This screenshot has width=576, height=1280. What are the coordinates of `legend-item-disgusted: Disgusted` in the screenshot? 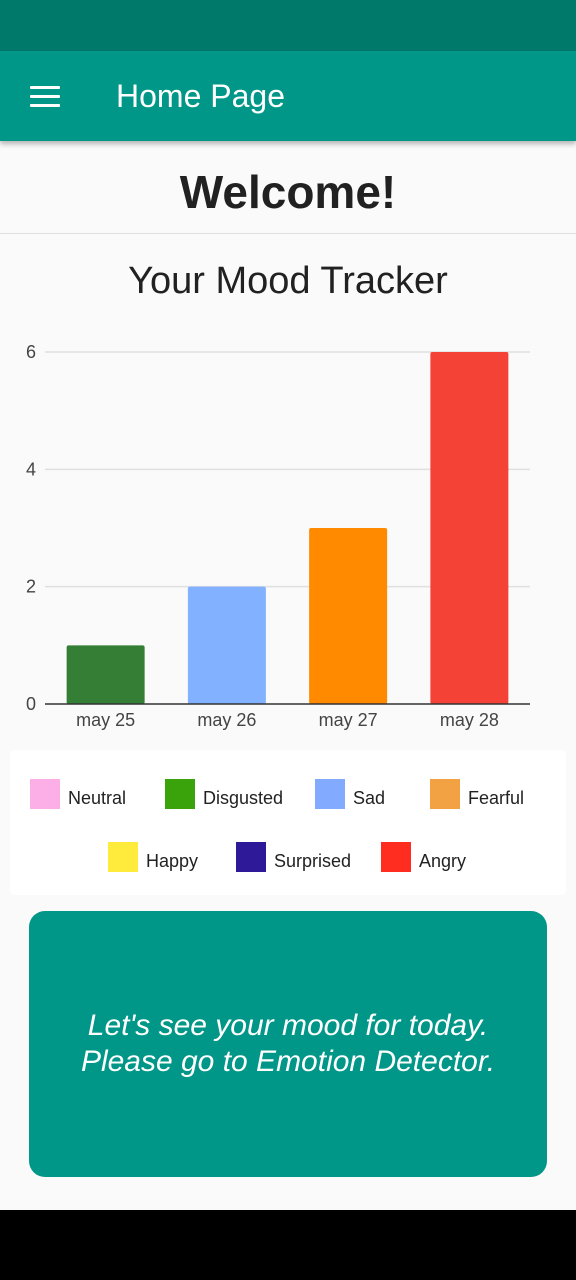 It's located at (224, 794).